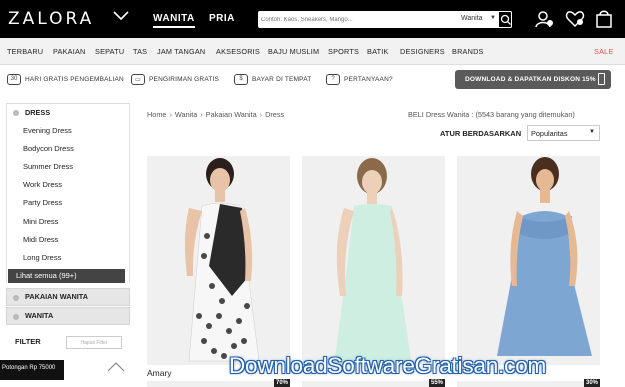  What do you see at coordinates (28, 341) in the screenshot?
I see `filter-heading: FILTER` at bounding box center [28, 341].